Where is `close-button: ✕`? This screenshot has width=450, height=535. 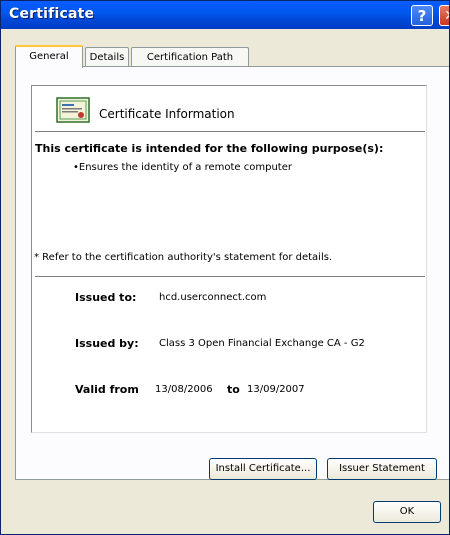 close-button: ✕ is located at coordinates (444, 15).